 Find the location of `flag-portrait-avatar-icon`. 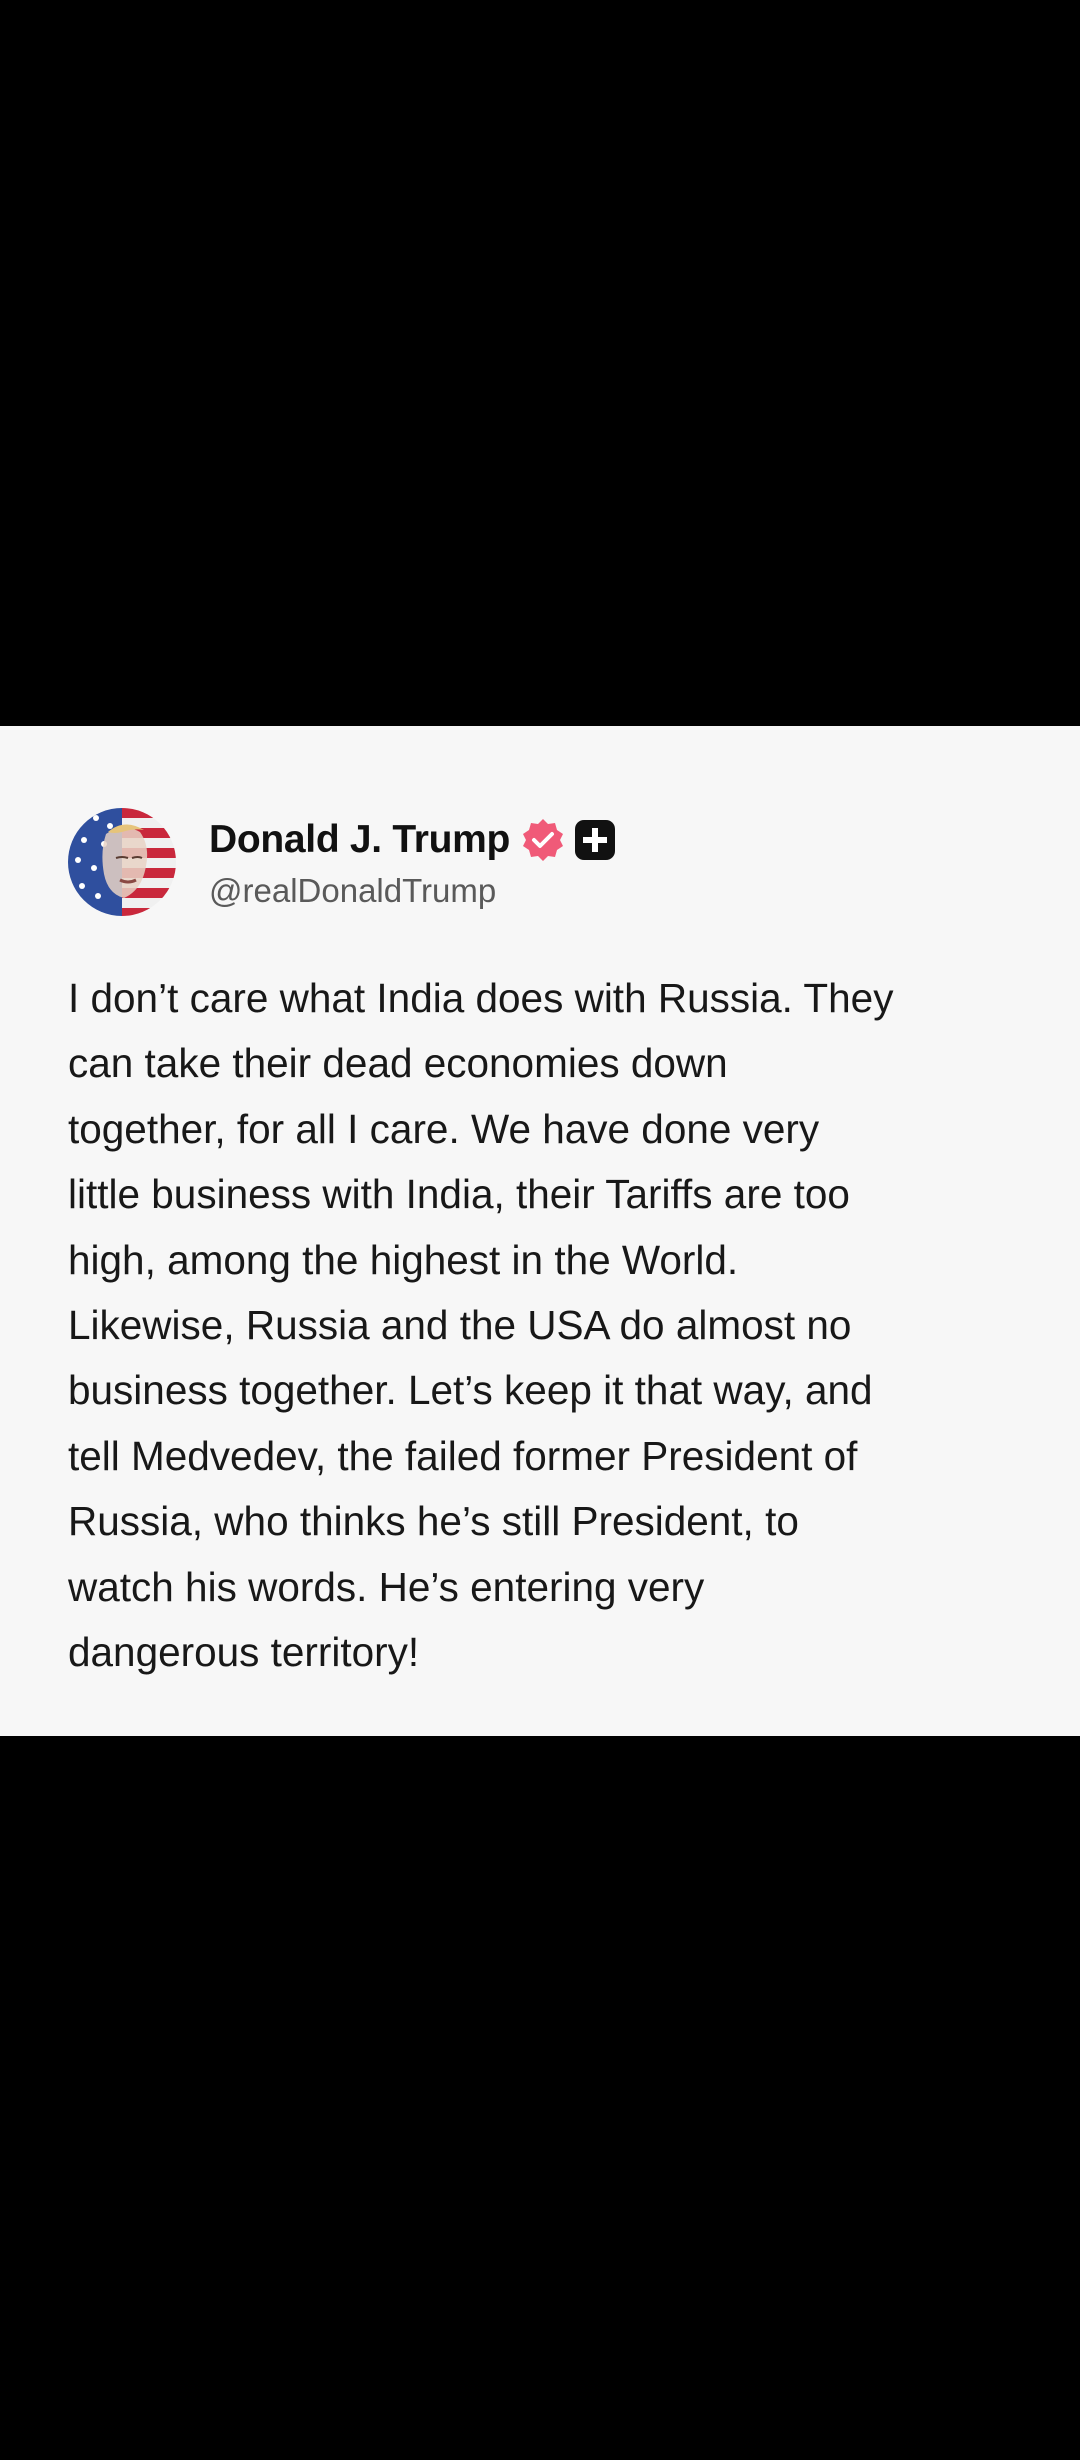

flag-portrait-avatar-icon is located at coordinates (122, 862).